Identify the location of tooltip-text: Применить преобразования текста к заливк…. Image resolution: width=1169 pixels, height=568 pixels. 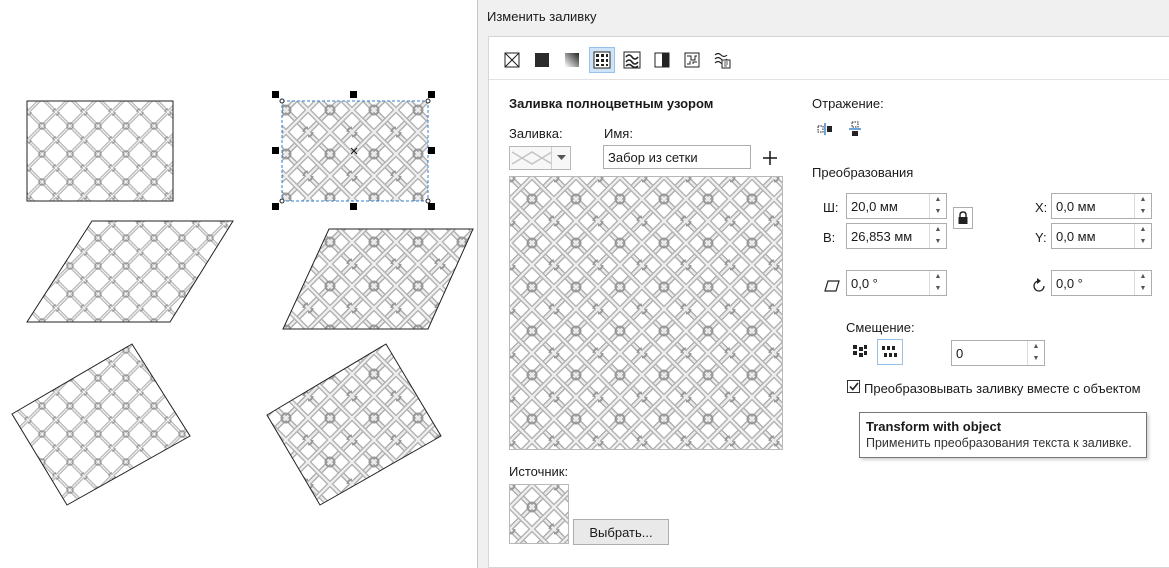
(999, 443).